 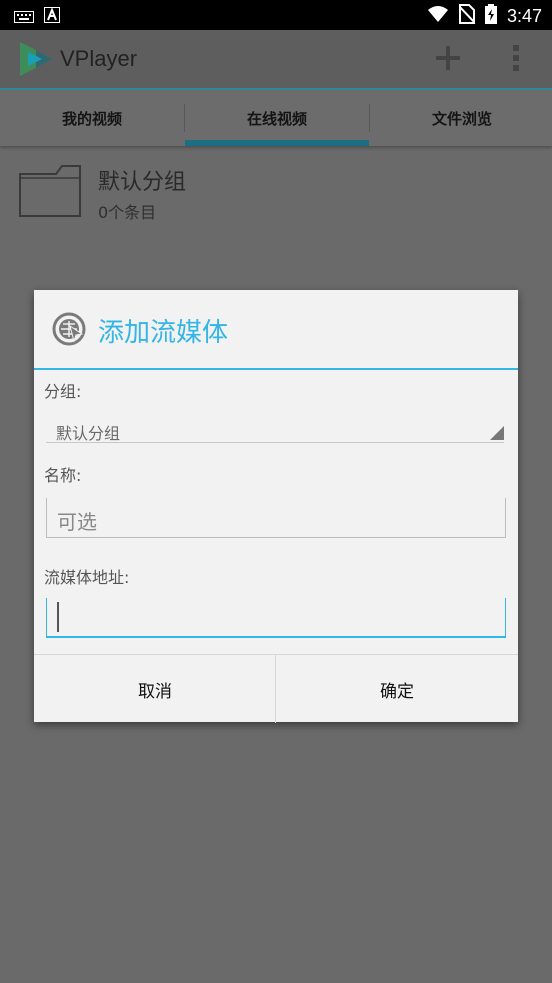 I want to click on name-input: 可选, so click(x=276, y=518).